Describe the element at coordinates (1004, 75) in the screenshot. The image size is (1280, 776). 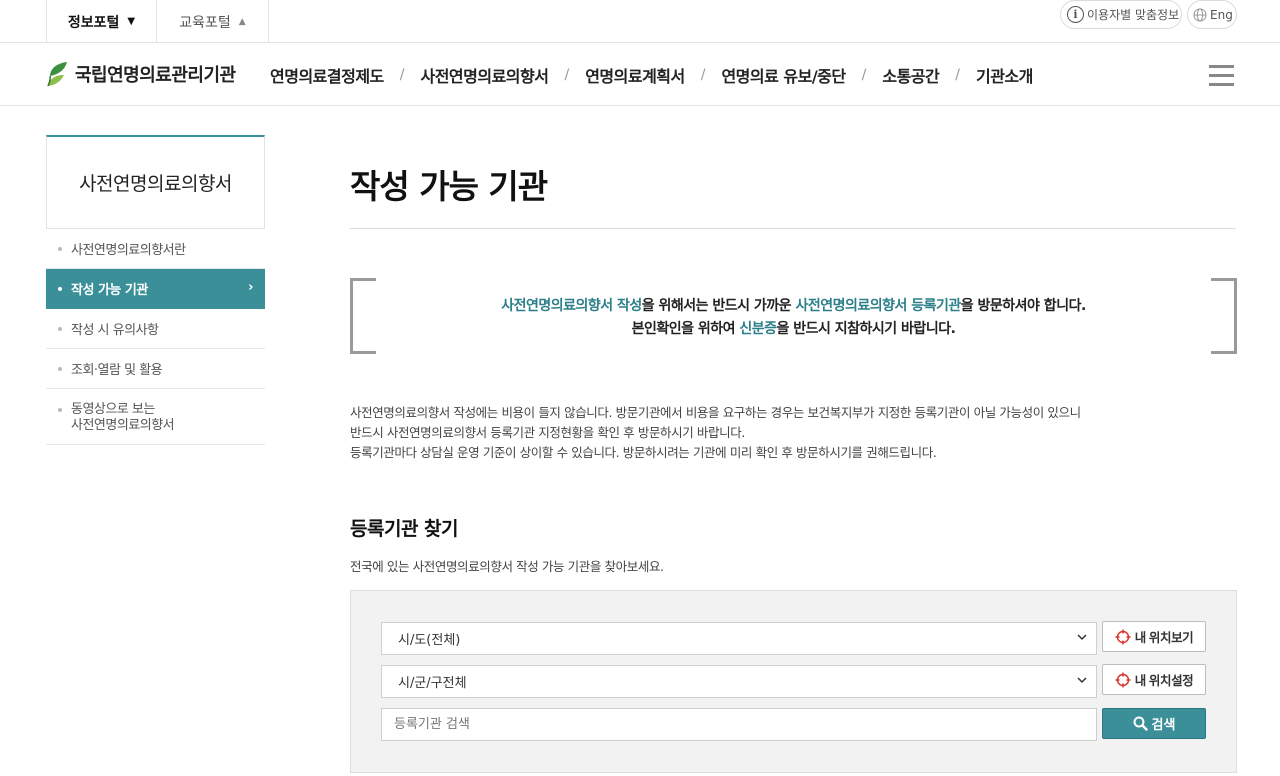
I see `nav-item-about: 기관소개` at that location.